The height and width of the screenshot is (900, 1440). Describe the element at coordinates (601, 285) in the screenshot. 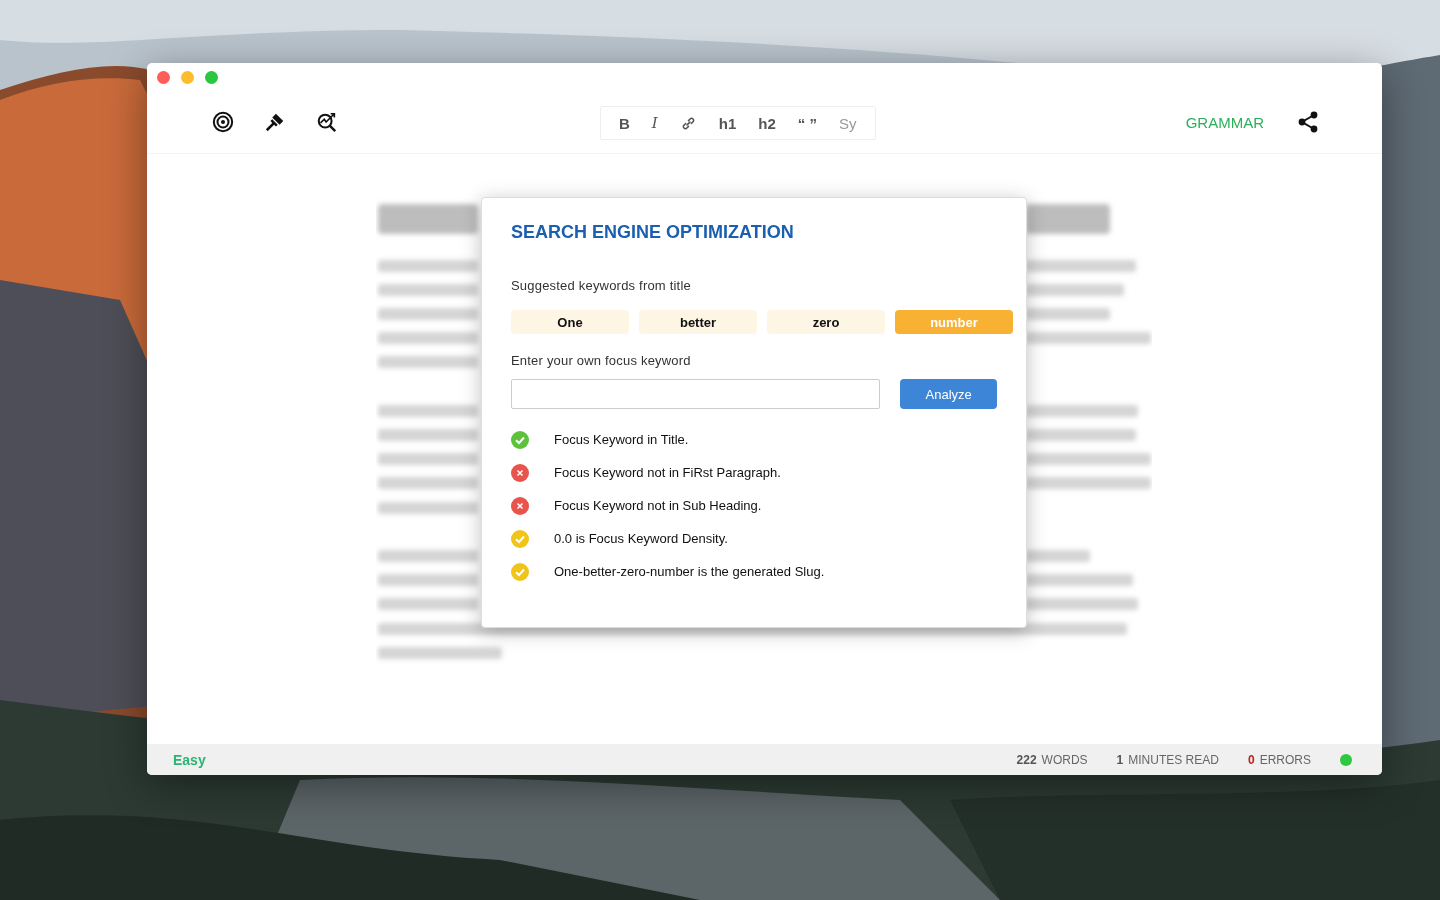

I see `keywords-label: Suggested keywords from title` at that location.